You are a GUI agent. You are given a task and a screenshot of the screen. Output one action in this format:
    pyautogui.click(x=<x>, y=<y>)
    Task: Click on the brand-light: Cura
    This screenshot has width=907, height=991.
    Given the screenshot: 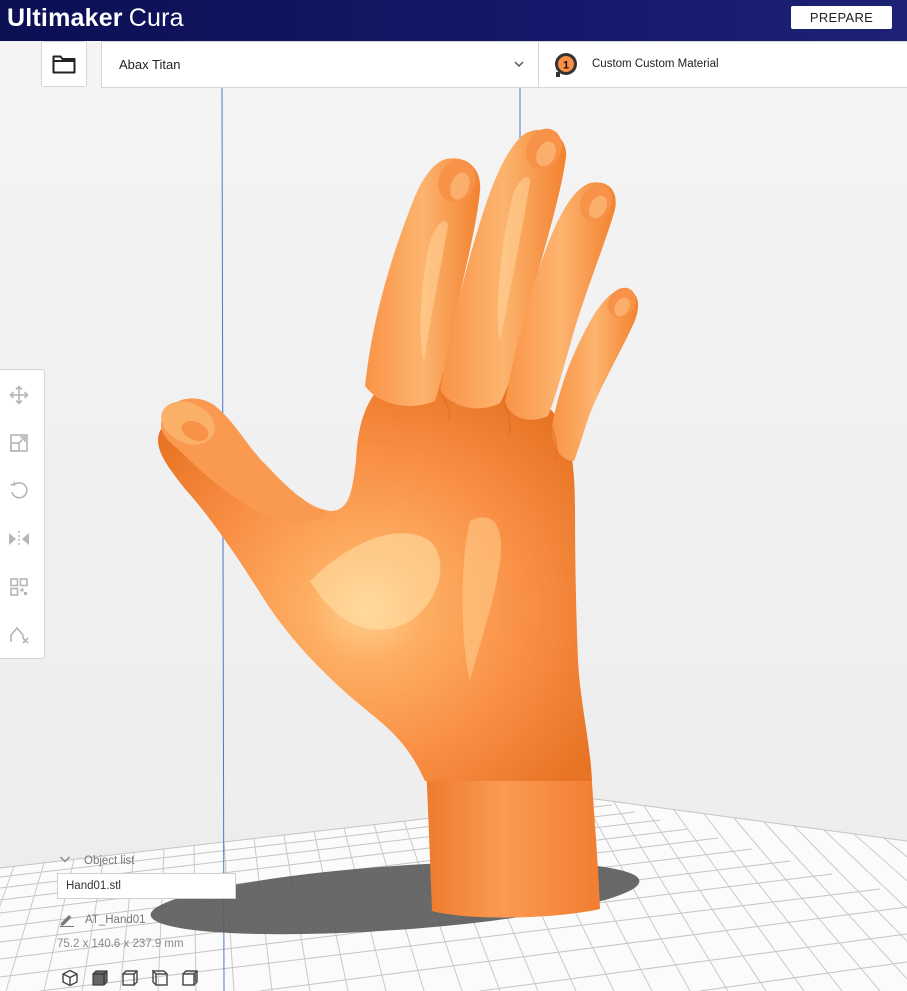 What is the action you would take?
    pyautogui.click(x=156, y=18)
    